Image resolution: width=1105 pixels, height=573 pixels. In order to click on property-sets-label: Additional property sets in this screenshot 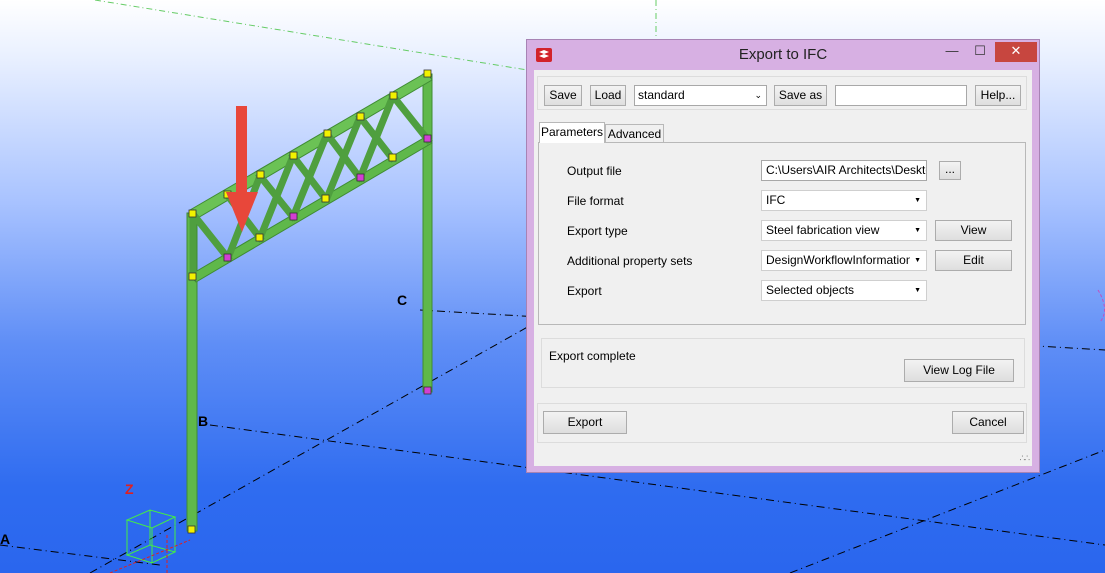, I will do `click(630, 261)`.